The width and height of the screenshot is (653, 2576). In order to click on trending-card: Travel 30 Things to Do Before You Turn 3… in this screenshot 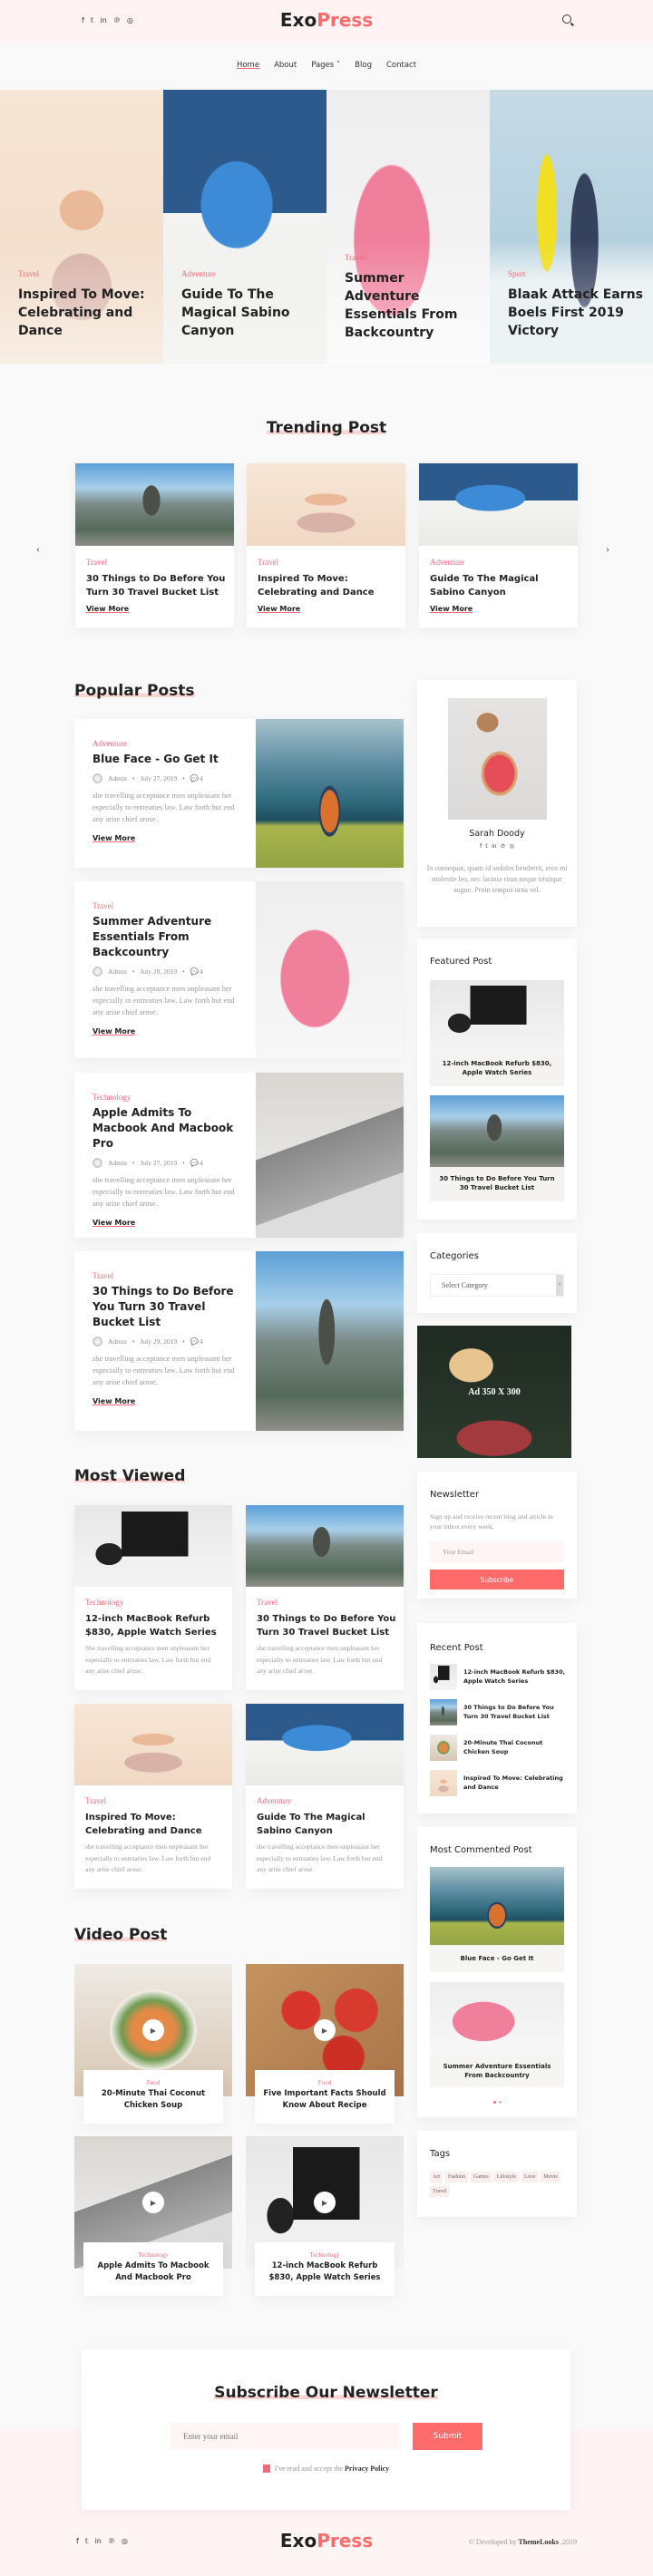, I will do `click(154, 545)`.